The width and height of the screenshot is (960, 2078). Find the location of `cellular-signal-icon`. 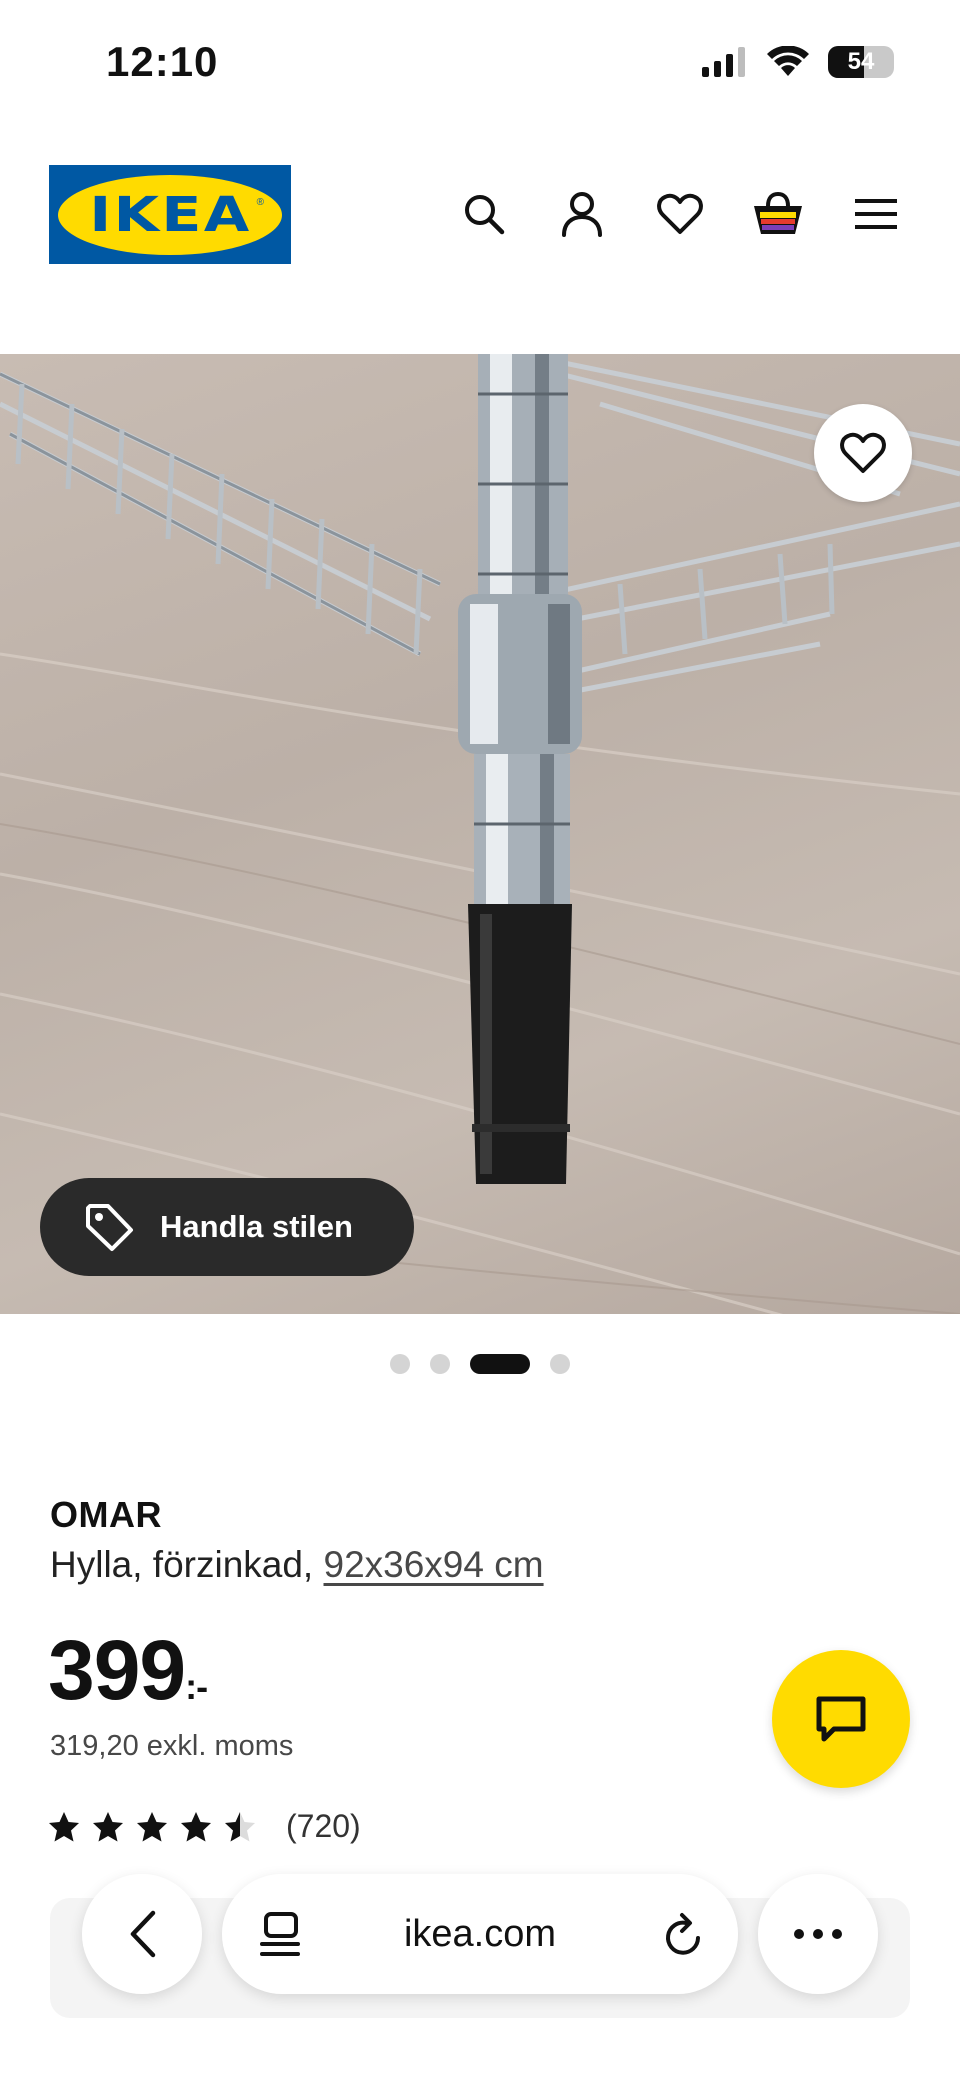

cellular-signal-icon is located at coordinates (723, 62).